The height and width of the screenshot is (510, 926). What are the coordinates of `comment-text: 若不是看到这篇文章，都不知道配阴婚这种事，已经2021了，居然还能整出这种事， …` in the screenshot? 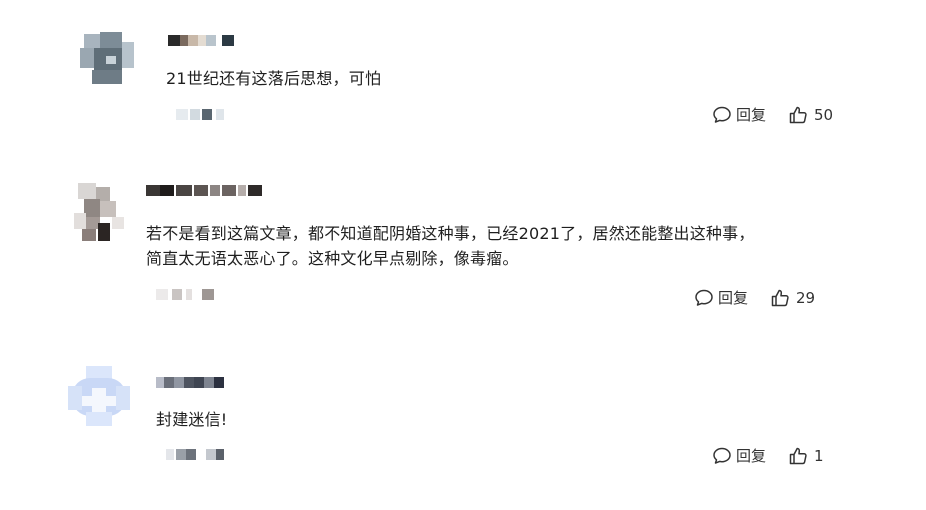 It's located at (450, 246).